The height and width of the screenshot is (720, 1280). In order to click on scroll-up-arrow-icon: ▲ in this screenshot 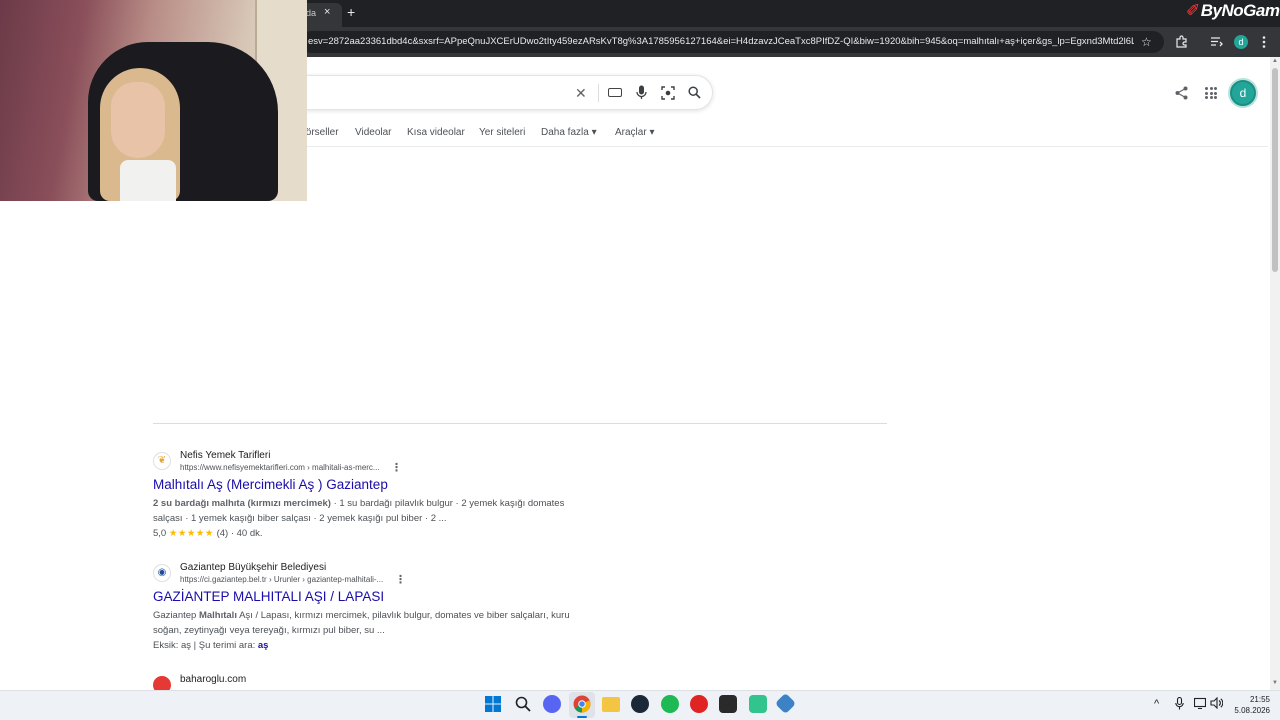, I will do `click(1275, 61)`.